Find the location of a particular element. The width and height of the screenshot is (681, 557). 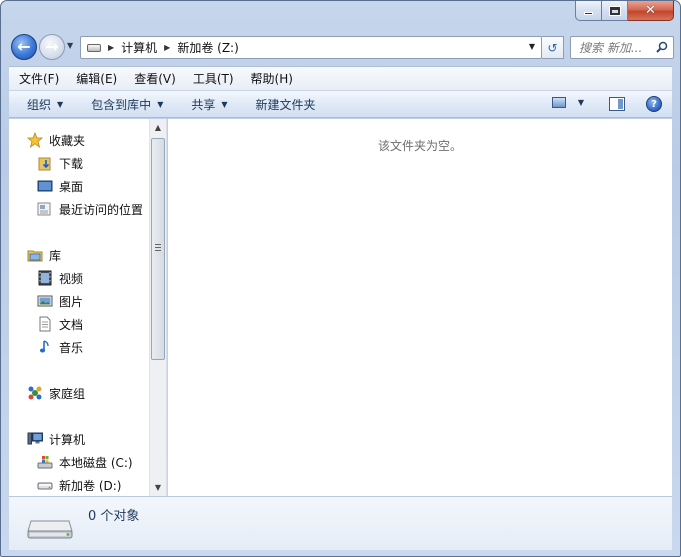

nav-music-label: 音乐 is located at coordinates (71, 347).